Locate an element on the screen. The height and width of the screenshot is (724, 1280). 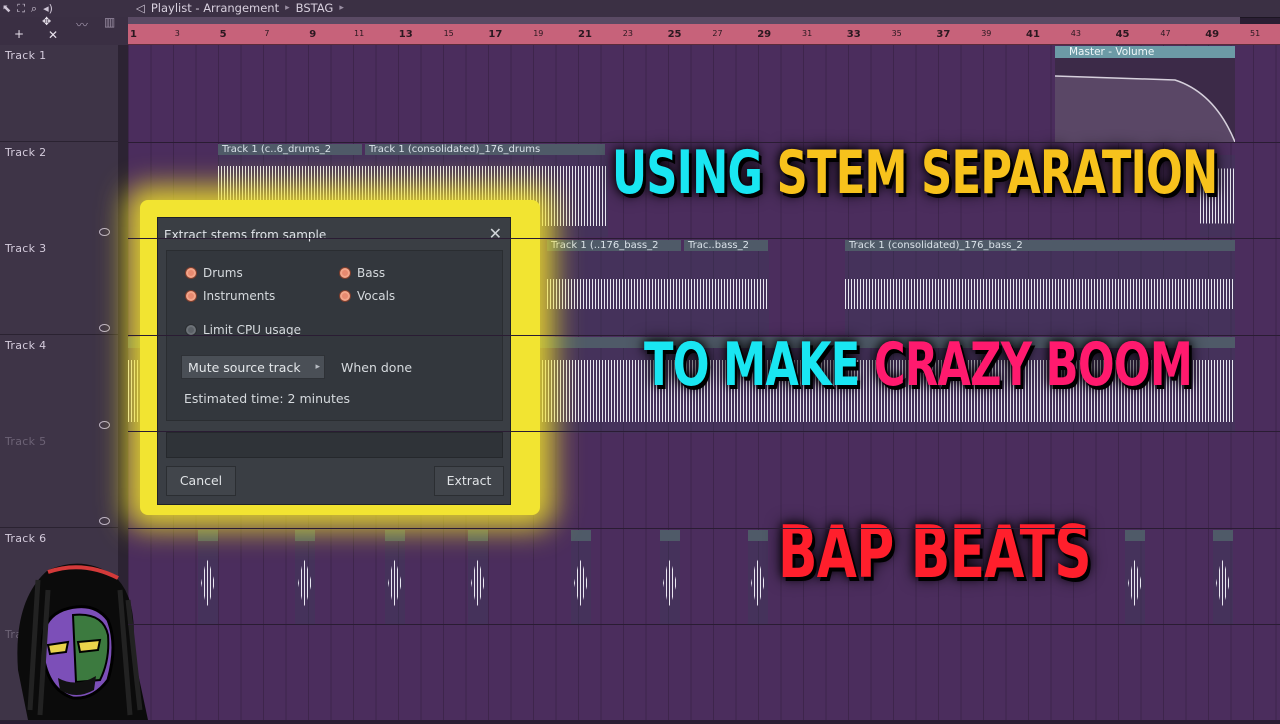
ruler-tick: 7 is located at coordinates (267, 33).